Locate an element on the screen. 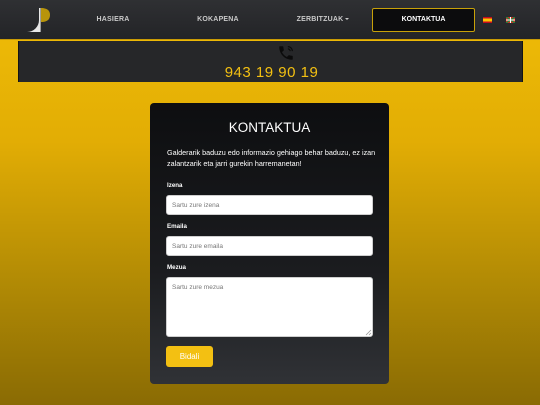 This screenshot has height=405, width=540. email-label: Emaila is located at coordinates (177, 226).